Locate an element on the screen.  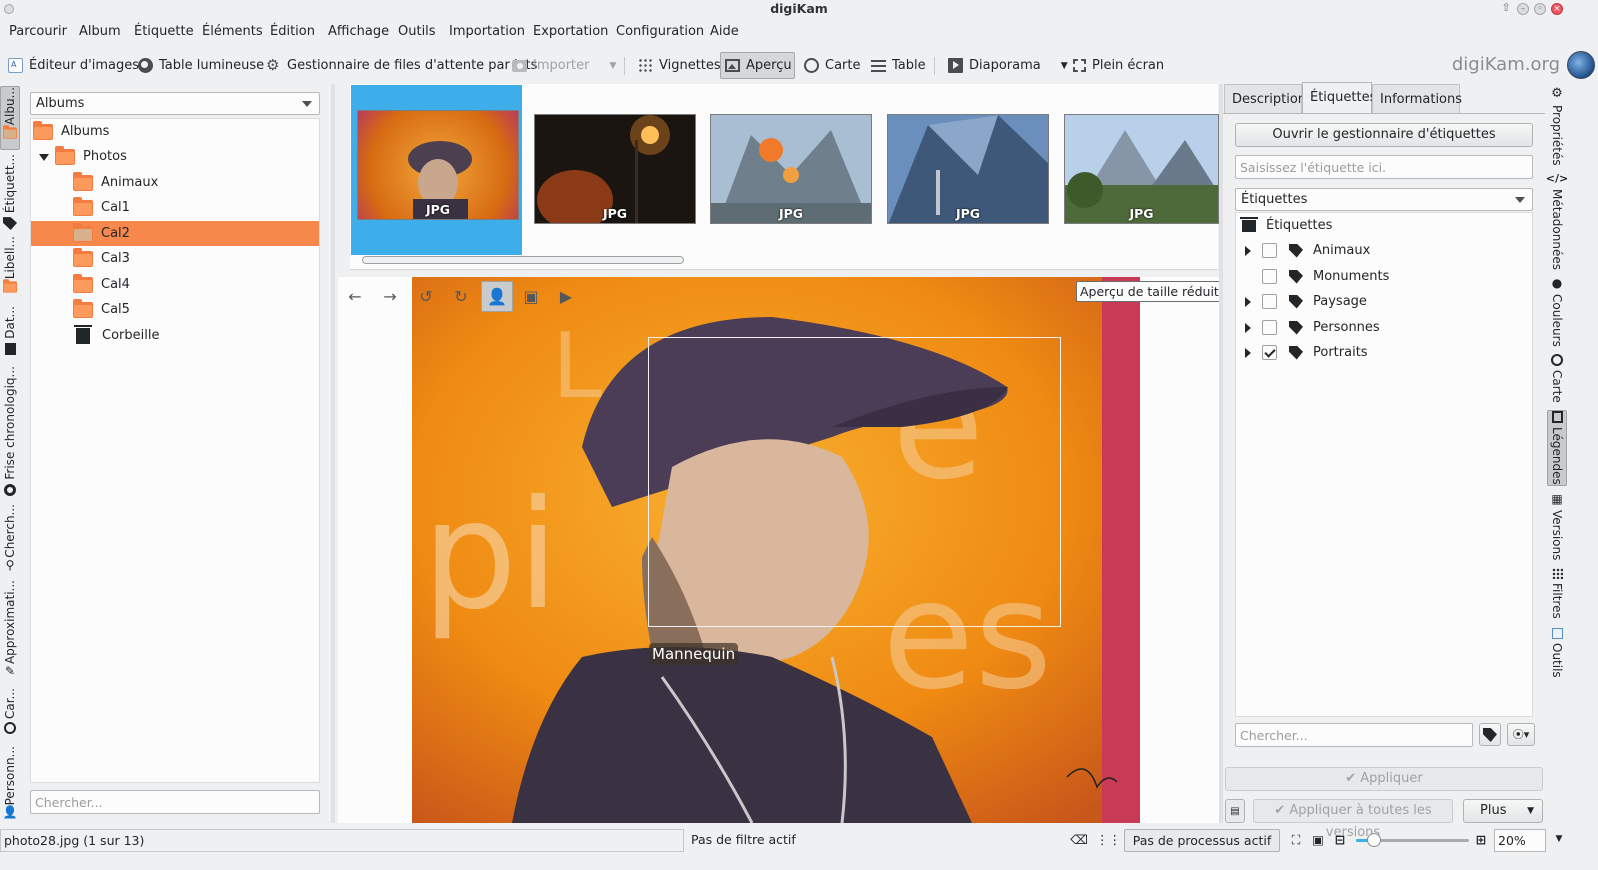
thumbnail-4: JPG is located at coordinates (968, 169).